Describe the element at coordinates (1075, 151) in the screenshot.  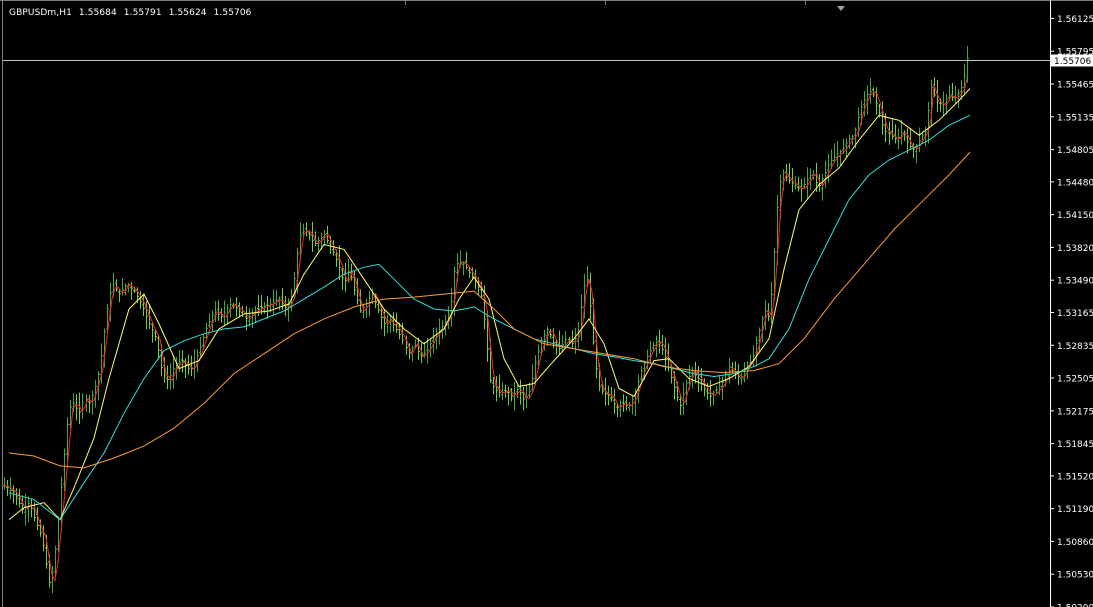
I see `y-tick-label: 1.54805` at that location.